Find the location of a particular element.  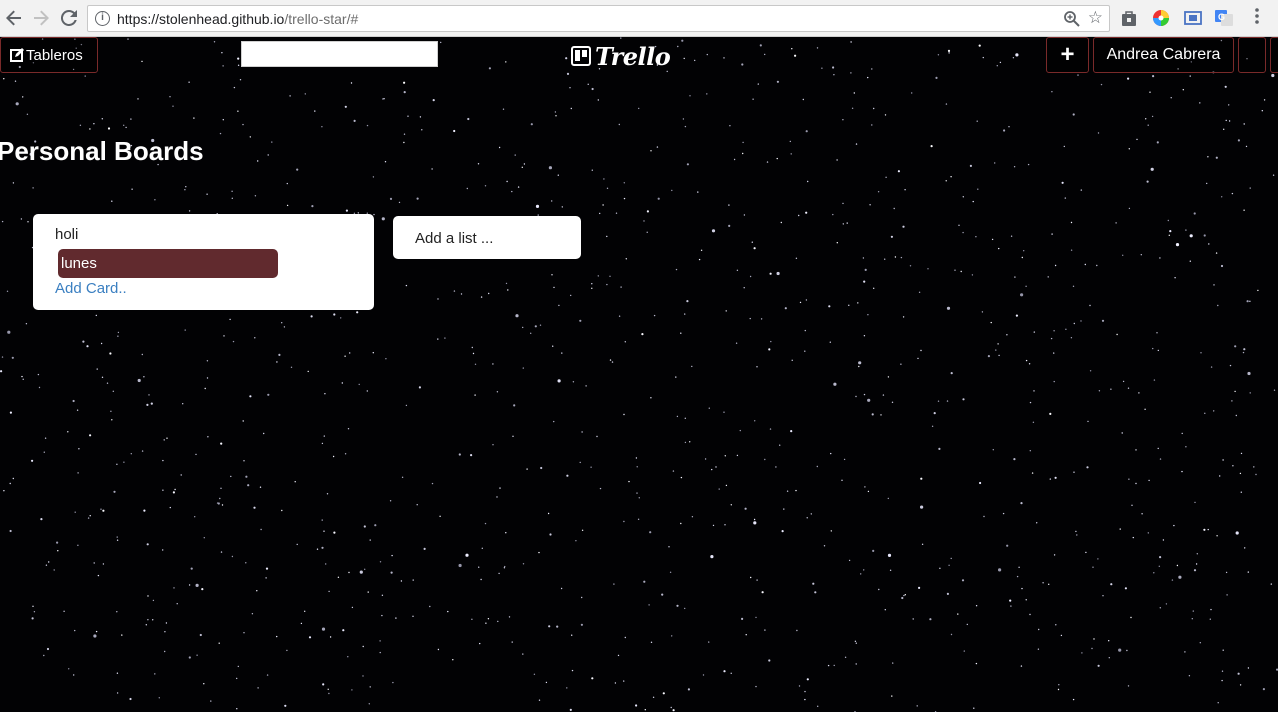

translate-extension-icon: G is located at coordinates (1224, 18).